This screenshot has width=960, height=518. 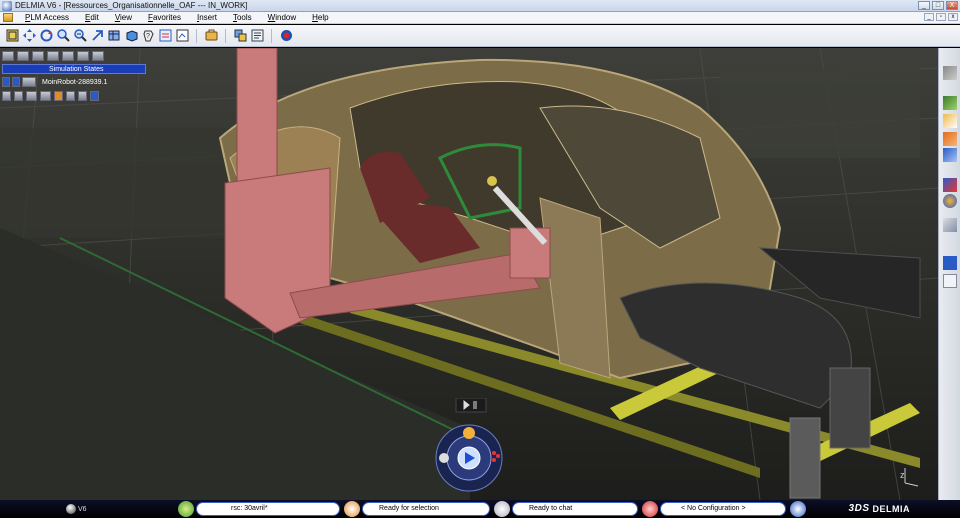 I want to click on robot-icon, so click(x=38, y=56).